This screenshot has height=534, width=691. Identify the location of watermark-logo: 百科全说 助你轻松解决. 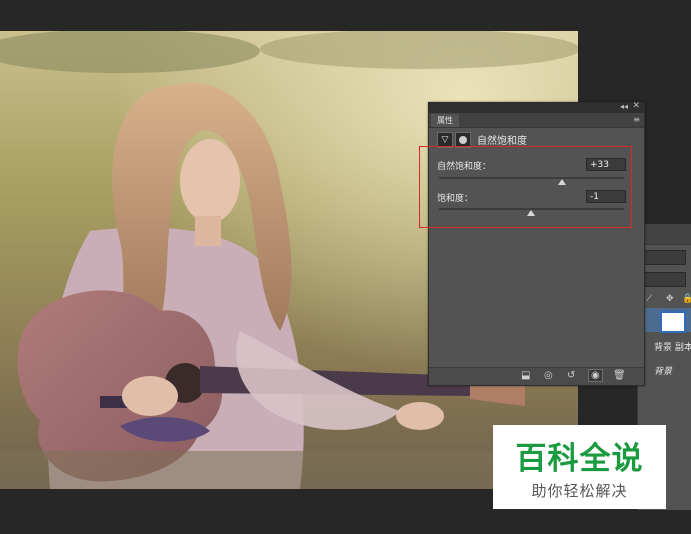
(579, 467).